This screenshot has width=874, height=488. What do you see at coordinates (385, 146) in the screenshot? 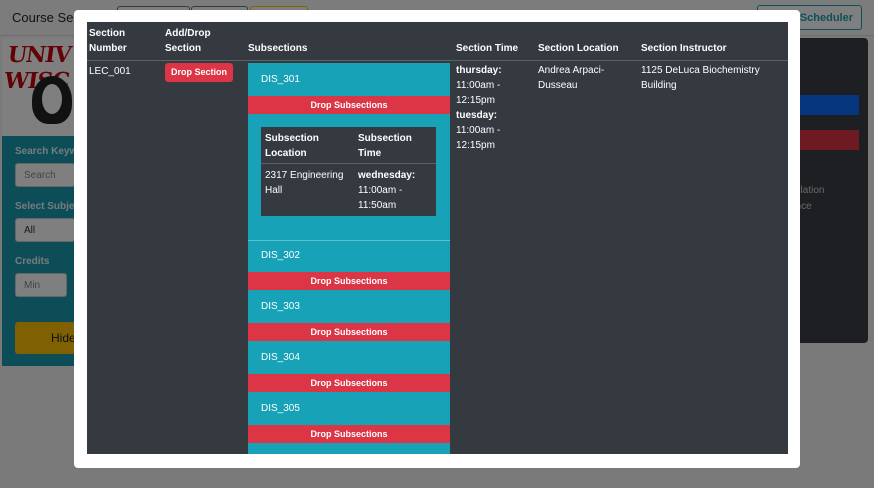
I see `detail-header-time: Subsection Time` at bounding box center [385, 146].